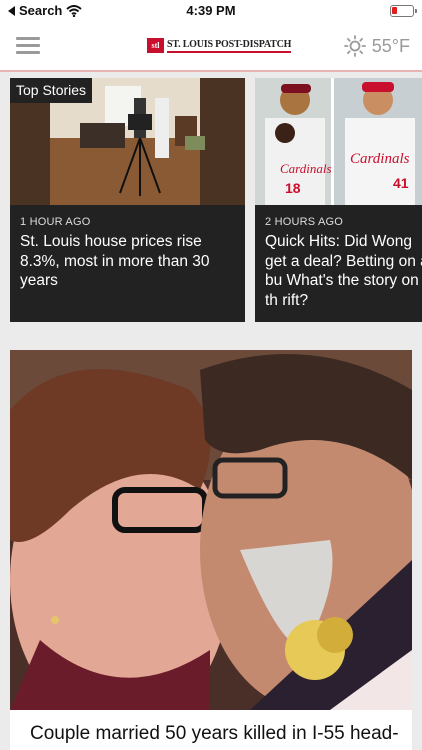 This screenshot has width=422, height=750. I want to click on logo-mark: stl, so click(155, 45).